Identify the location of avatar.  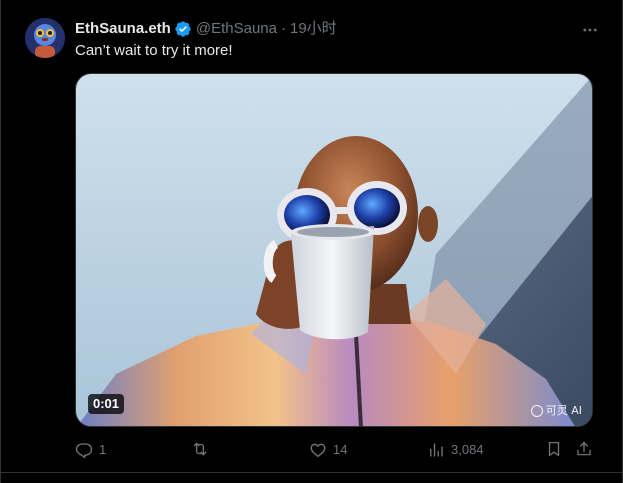
(45, 38).